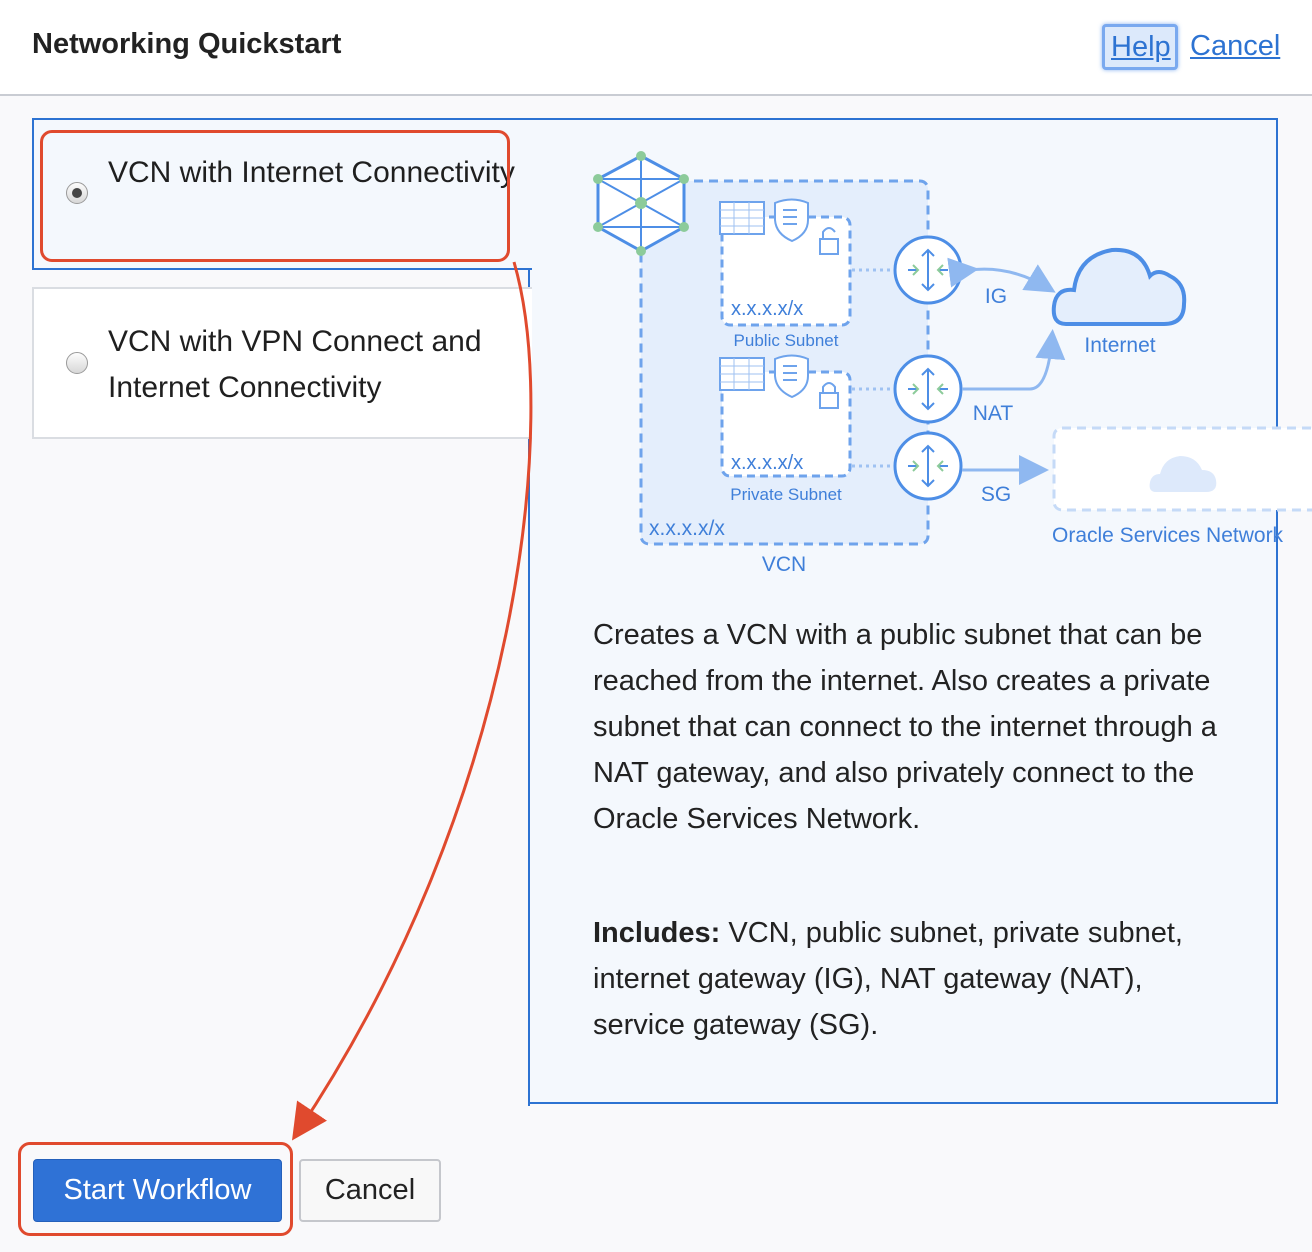 Image resolution: width=1312 pixels, height=1252 pixels. What do you see at coordinates (786, 340) in the screenshot?
I see `public-subnet-label: Public Subnet` at bounding box center [786, 340].